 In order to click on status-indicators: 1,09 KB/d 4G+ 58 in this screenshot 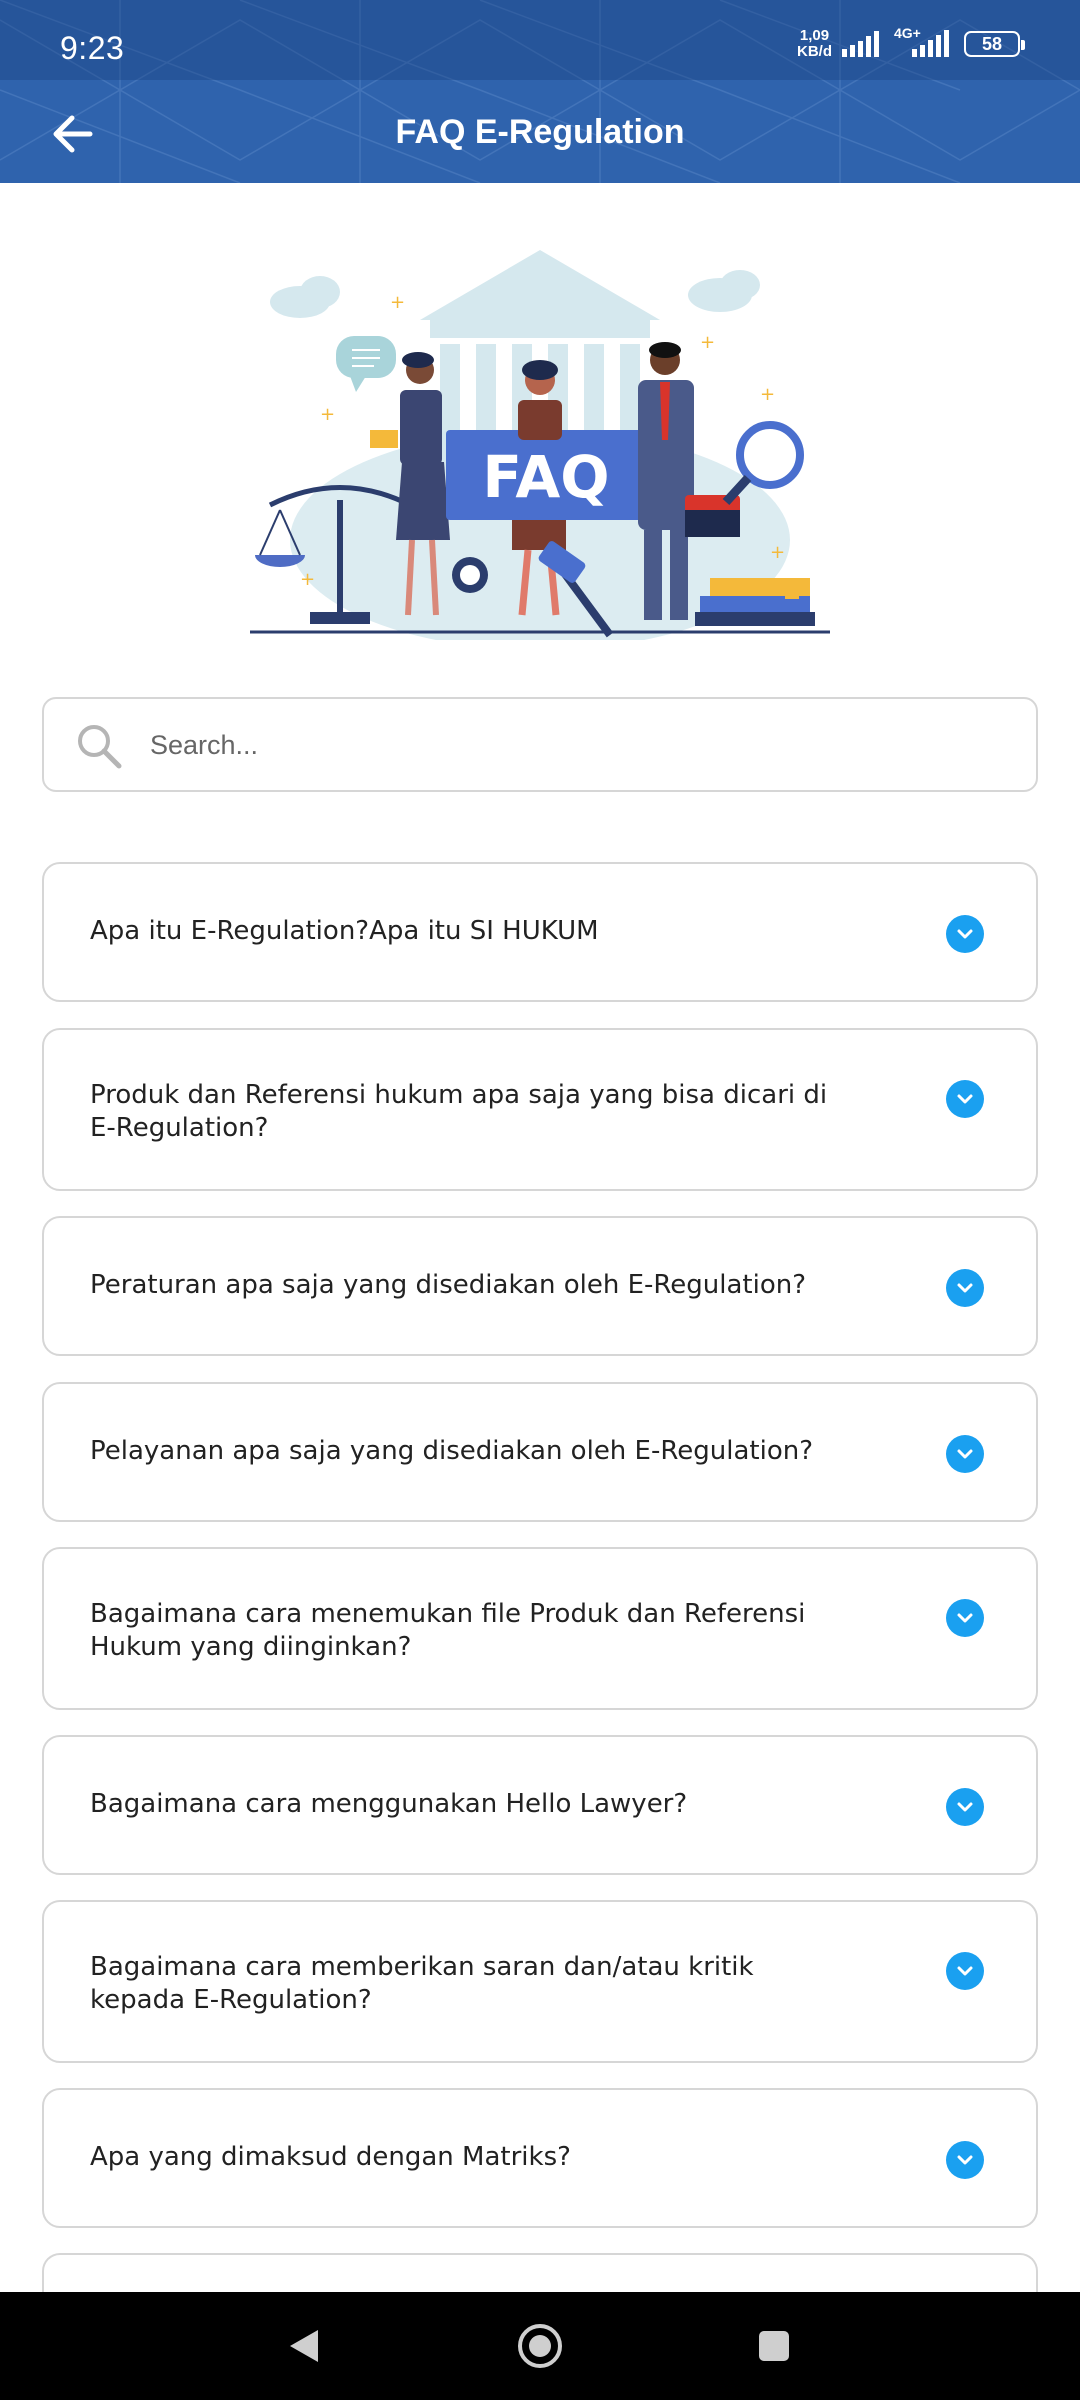, I will do `click(911, 44)`.